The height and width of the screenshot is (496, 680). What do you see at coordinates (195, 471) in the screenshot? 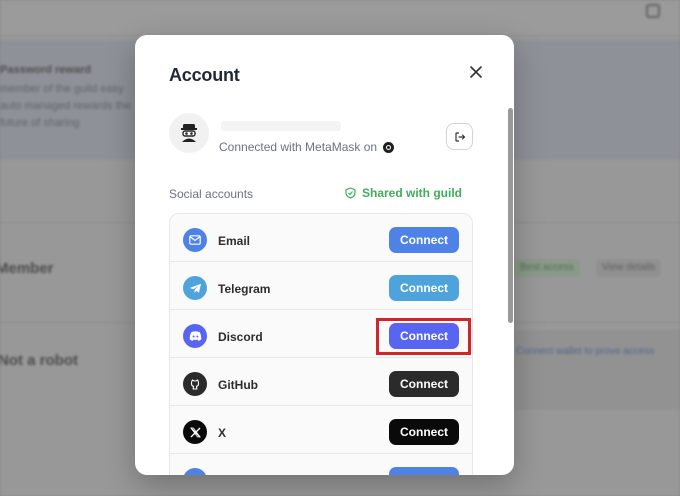
I see `google-icon` at bounding box center [195, 471].